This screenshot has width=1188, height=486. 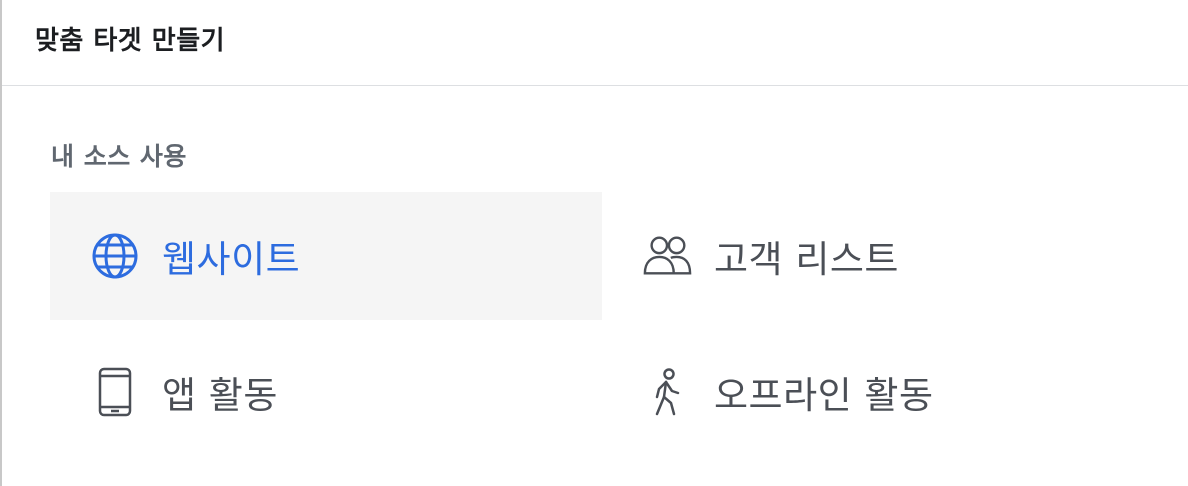 What do you see at coordinates (667, 392) in the screenshot?
I see `walking-person-icon` at bounding box center [667, 392].